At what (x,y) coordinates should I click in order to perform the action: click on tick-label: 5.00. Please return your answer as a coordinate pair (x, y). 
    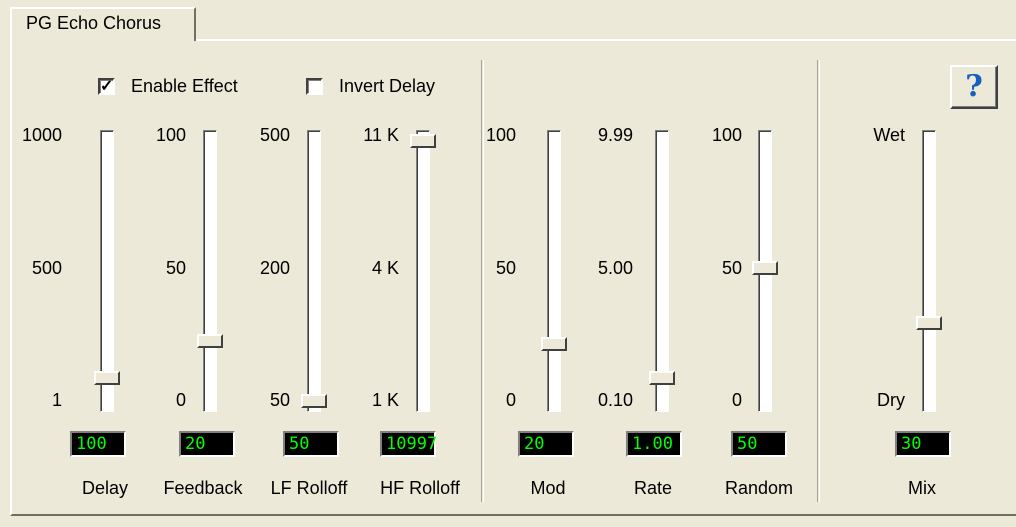
    Looking at the image, I should click on (615, 268).